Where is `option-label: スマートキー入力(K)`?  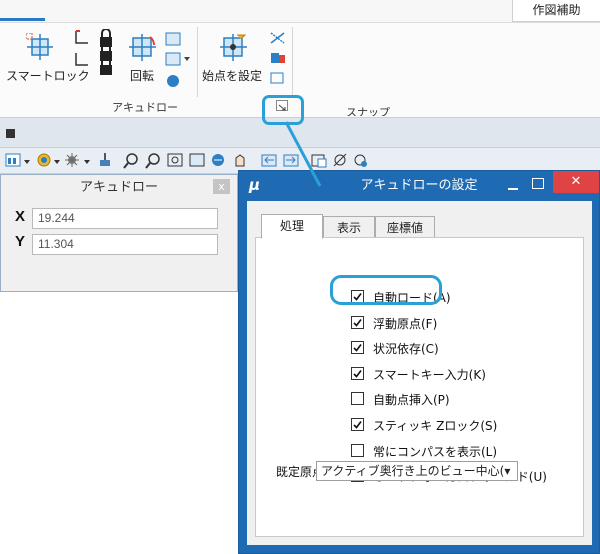
option-label: スマートキー入力(K) is located at coordinates (429, 375).